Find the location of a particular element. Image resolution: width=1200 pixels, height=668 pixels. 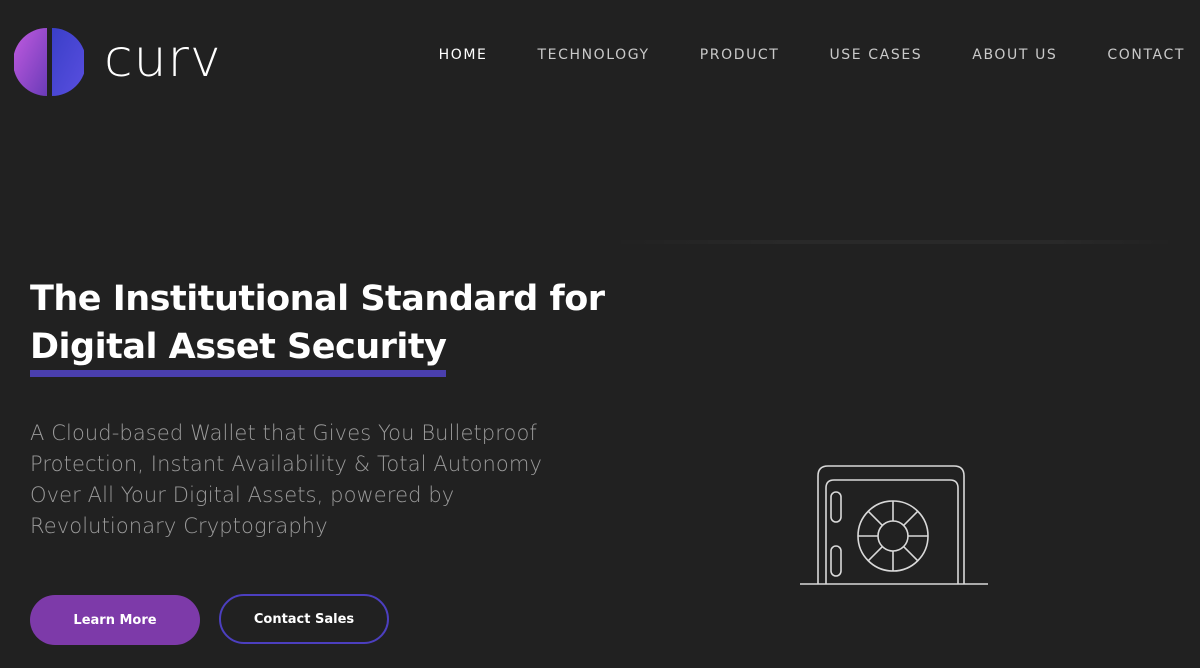

nav-item-home: HOME is located at coordinates (463, 55).